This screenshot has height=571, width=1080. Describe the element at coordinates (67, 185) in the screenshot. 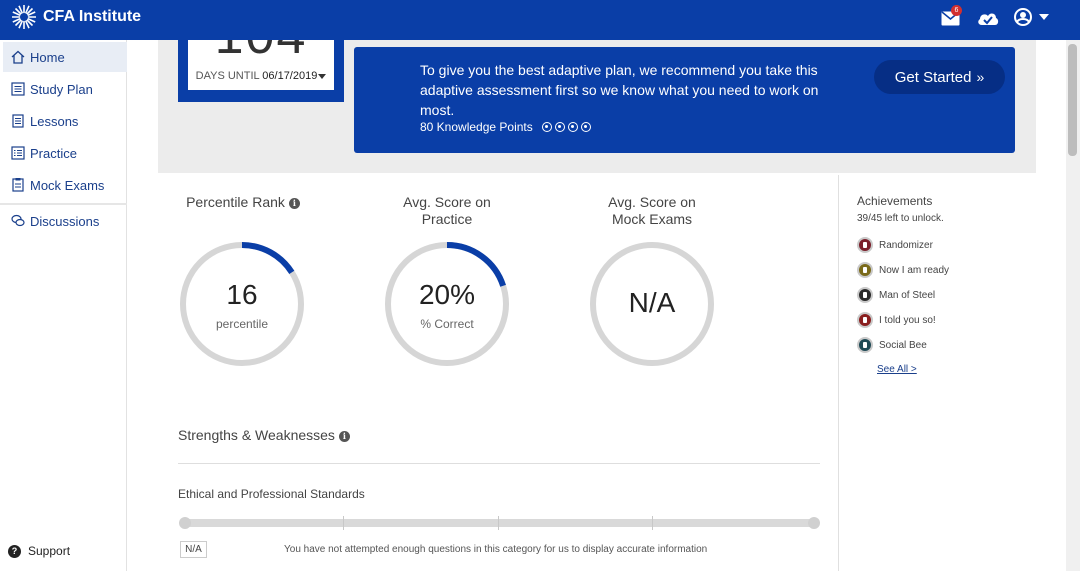

I see `sidebar-item-label: Mock Exams` at that location.